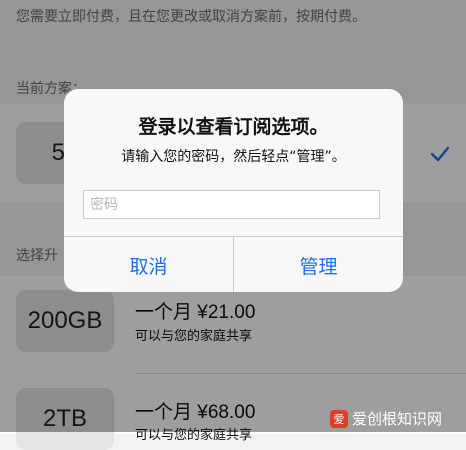  Describe the element at coordinates (318, 264) in the screenshot. I see `manage-button: 管理` at that location.